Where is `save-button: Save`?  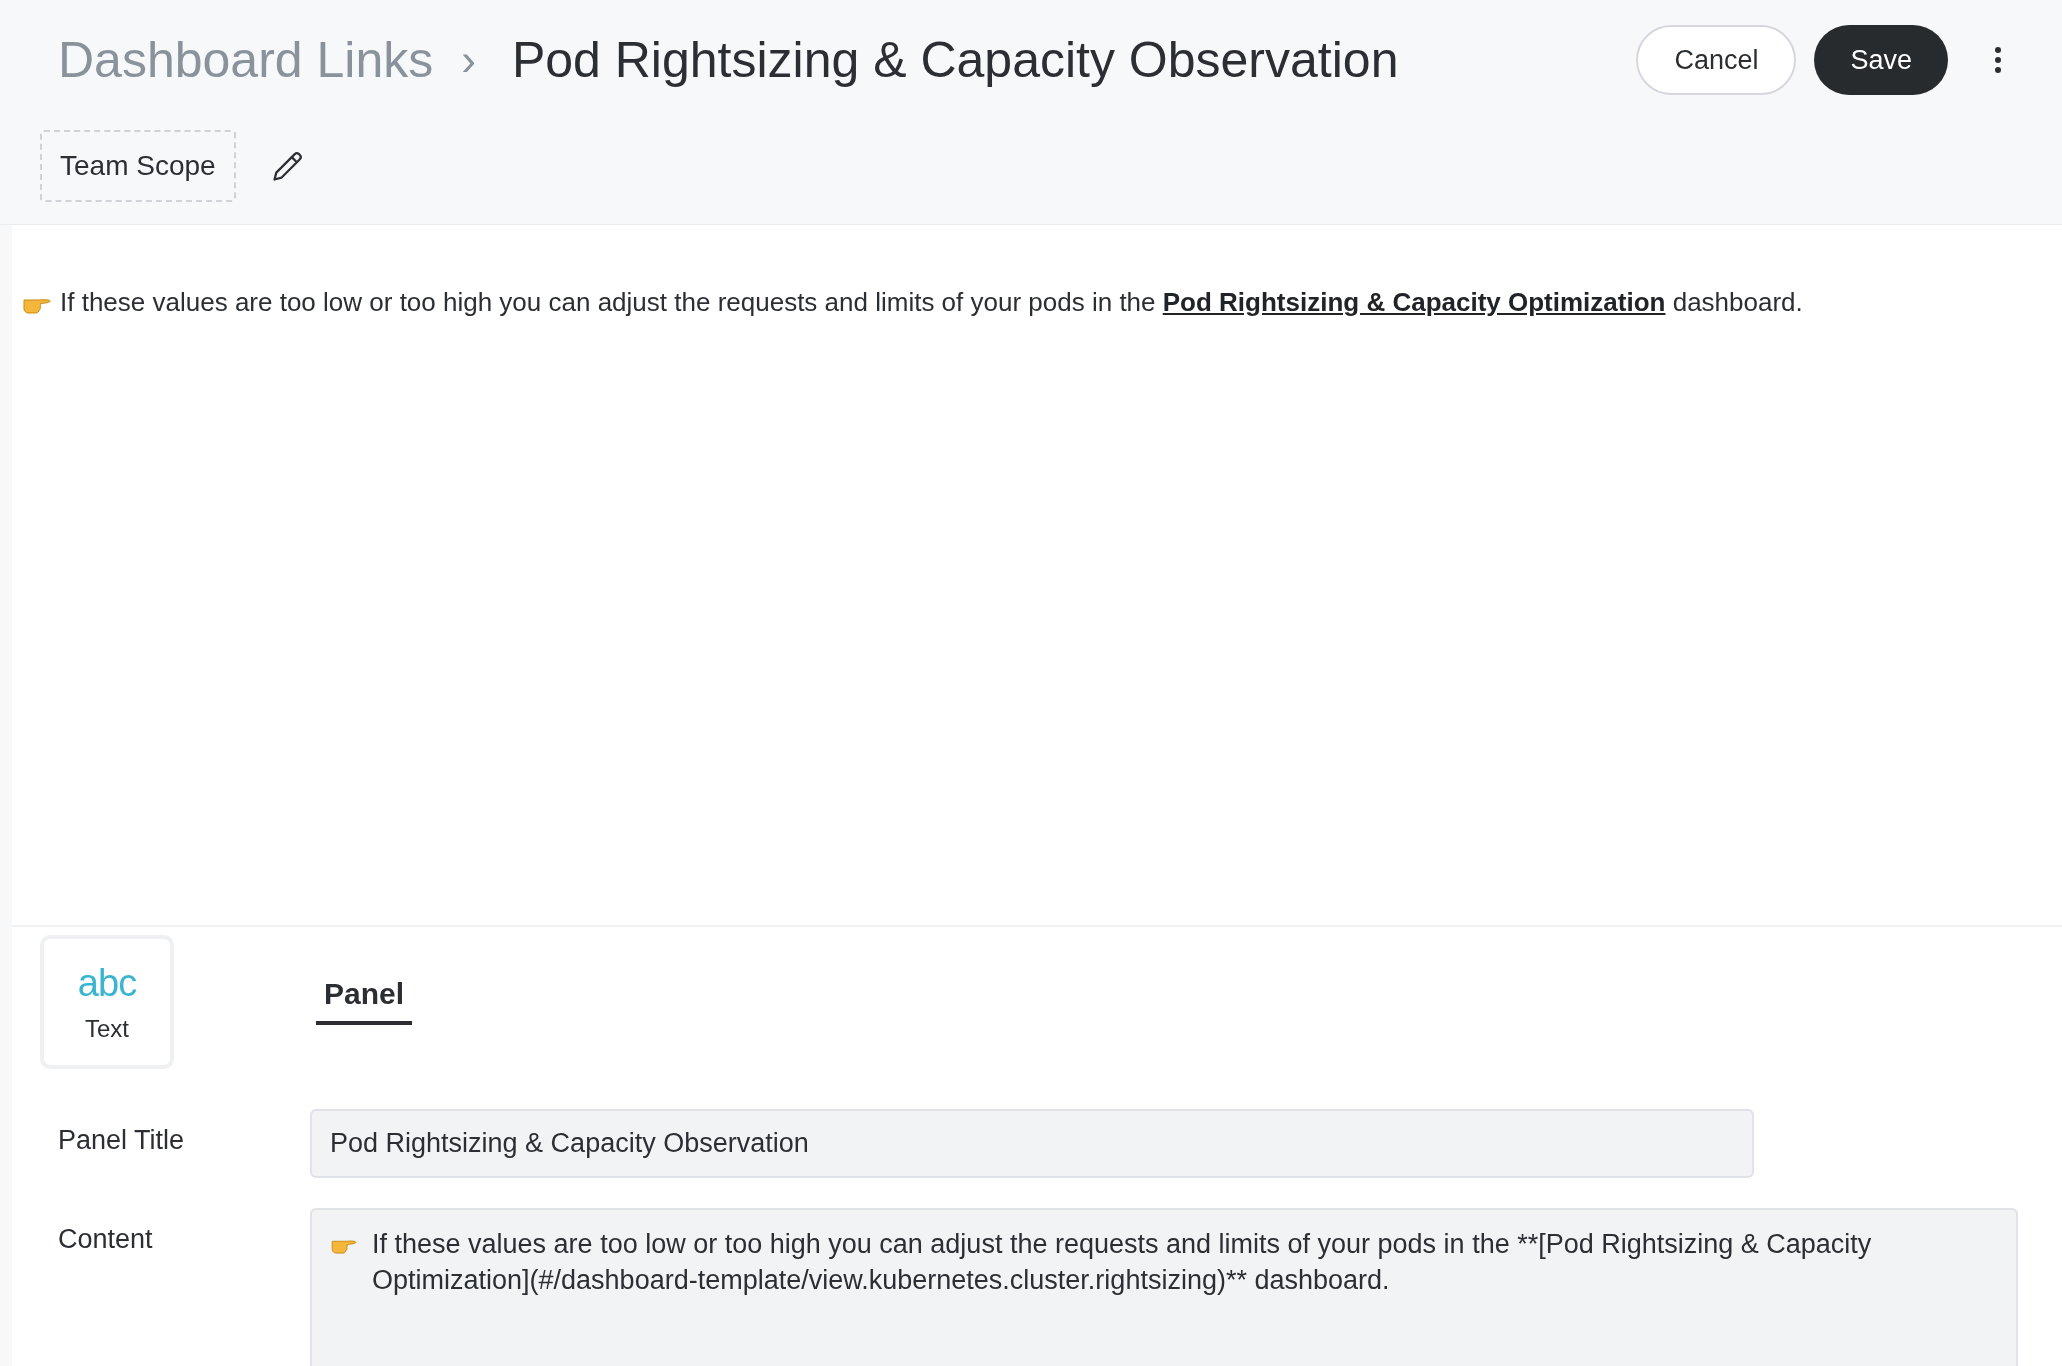 save-button: Save is located at coordinates (1881, 60).